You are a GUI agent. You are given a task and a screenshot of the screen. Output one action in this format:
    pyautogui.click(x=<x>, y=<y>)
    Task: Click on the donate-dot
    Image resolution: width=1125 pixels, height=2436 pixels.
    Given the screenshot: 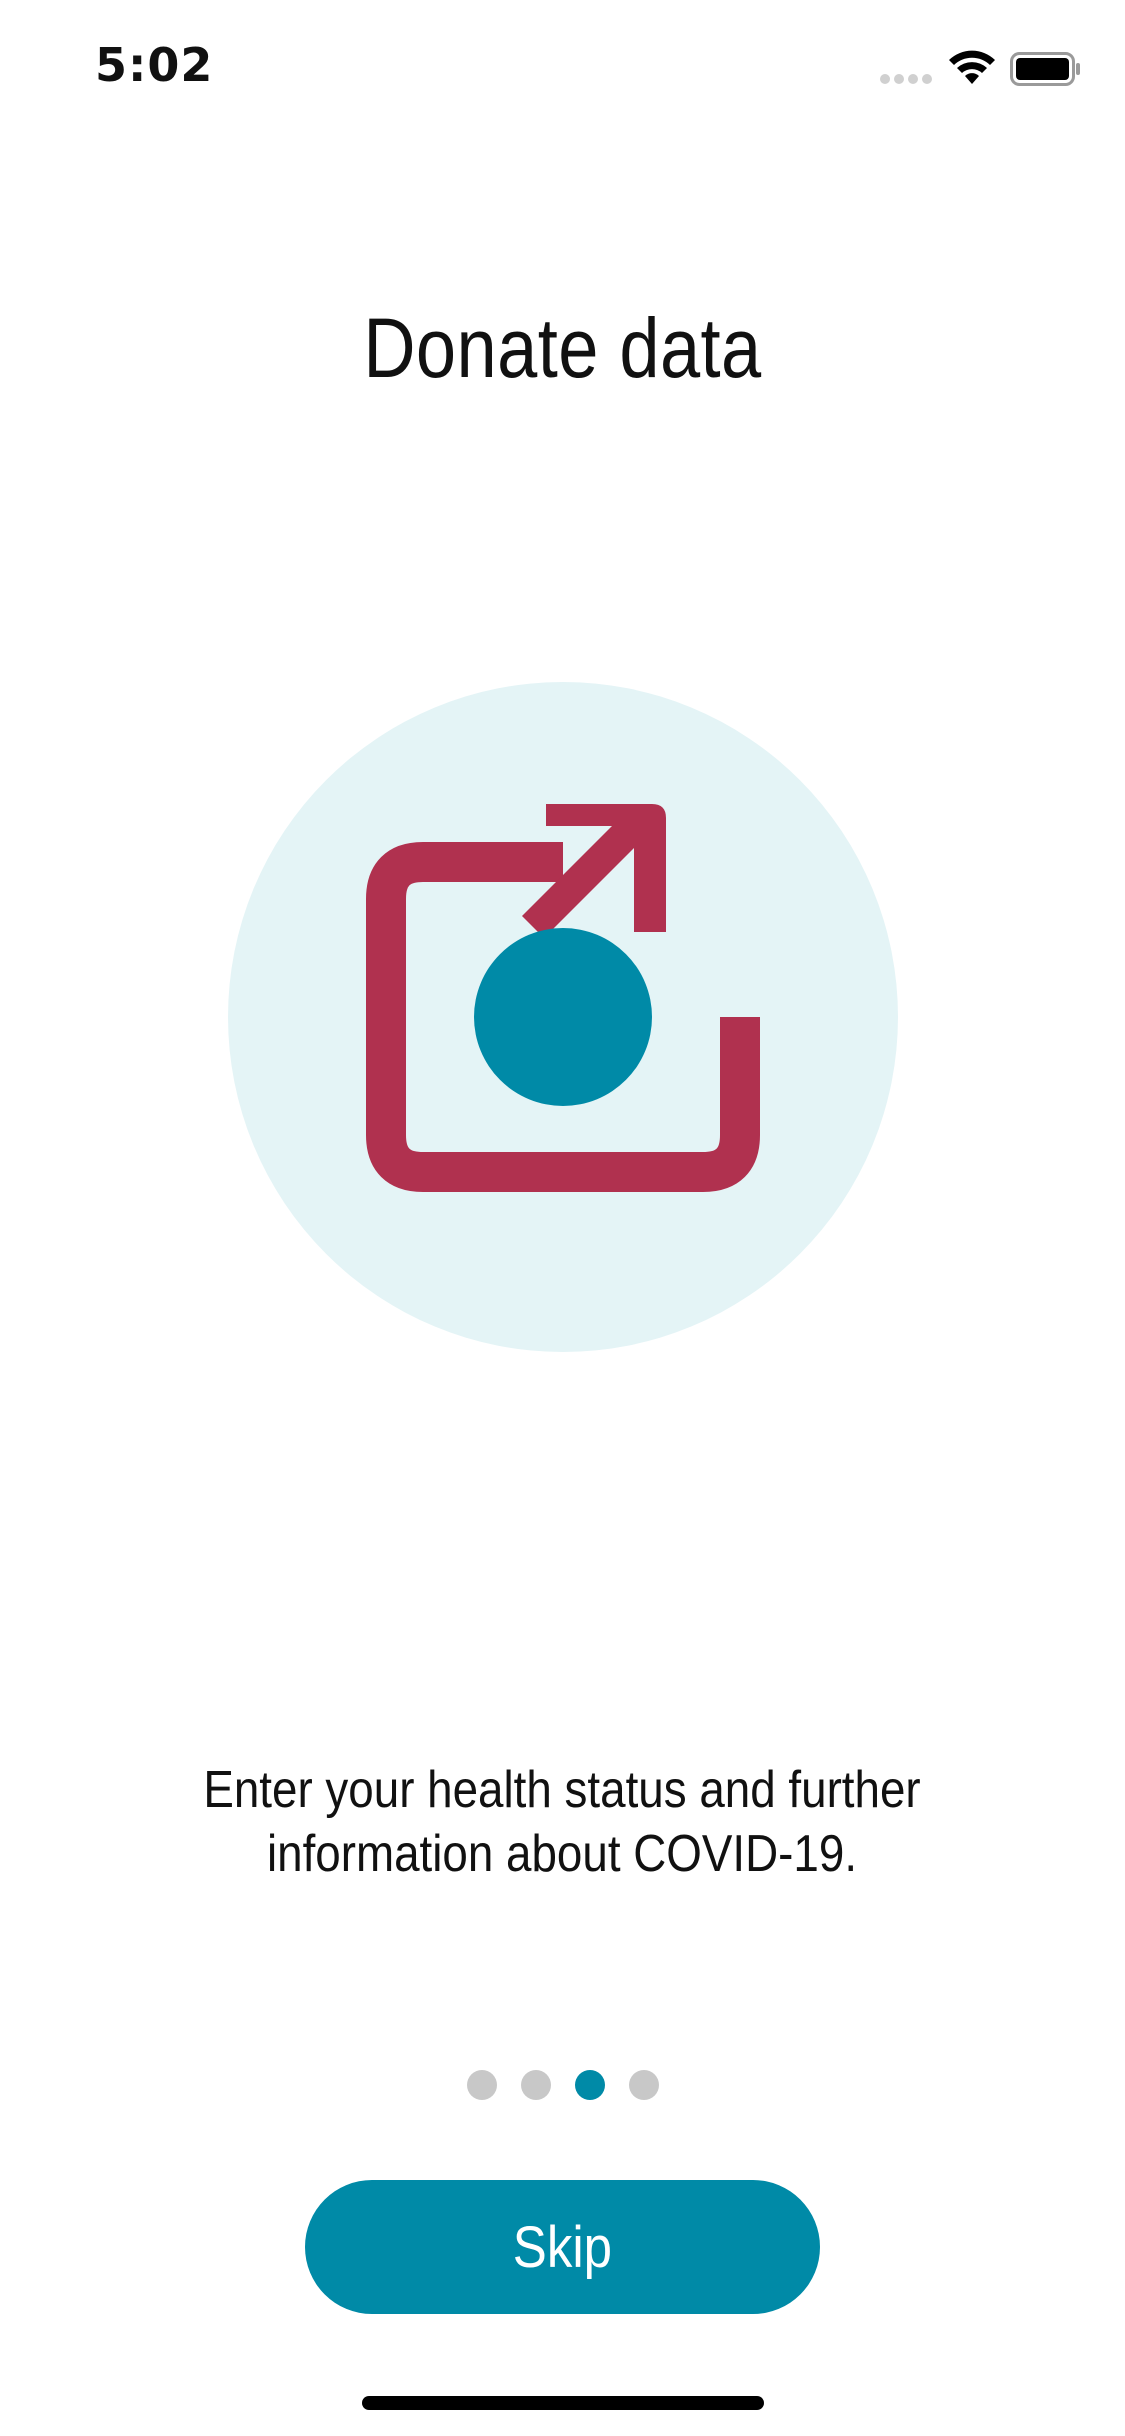 What is the action you would take?
    pyautogui.click(x=563, y=1017)
    